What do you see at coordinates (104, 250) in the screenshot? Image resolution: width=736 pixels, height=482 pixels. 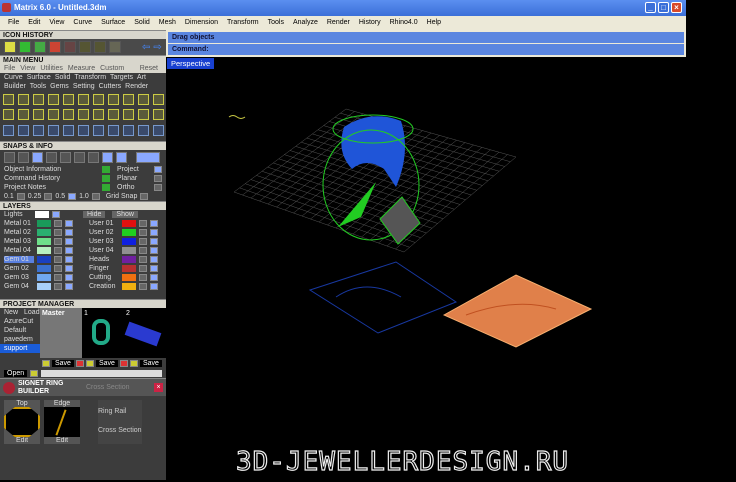 I see `layer-name: User 04` at bounding box center [104, 250].